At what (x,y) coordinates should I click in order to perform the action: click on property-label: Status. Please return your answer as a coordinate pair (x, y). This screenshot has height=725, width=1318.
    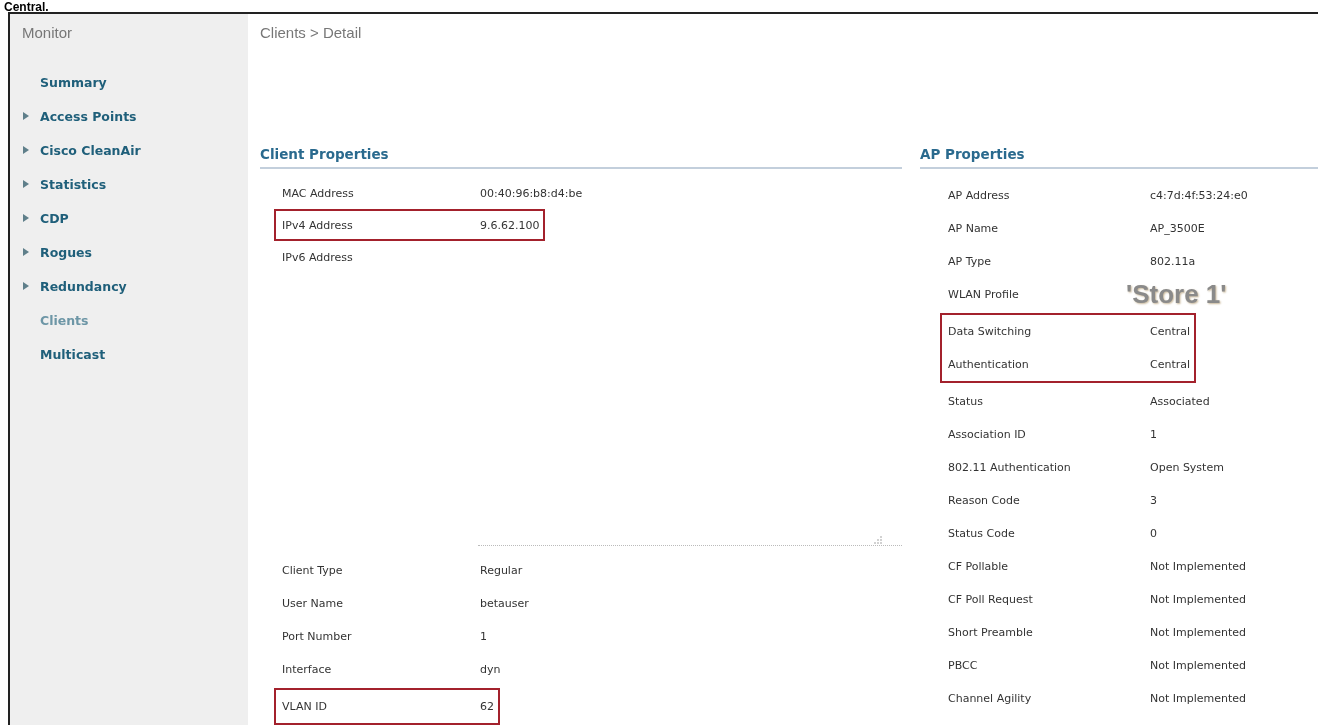
    Looking at the image, I should click on (966, 401).